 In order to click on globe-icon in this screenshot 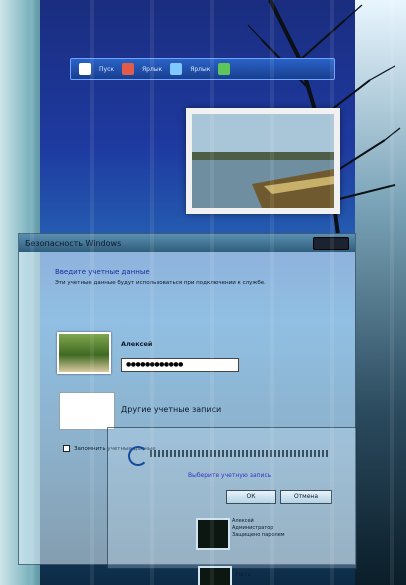, I will do `click(176, 69)`.